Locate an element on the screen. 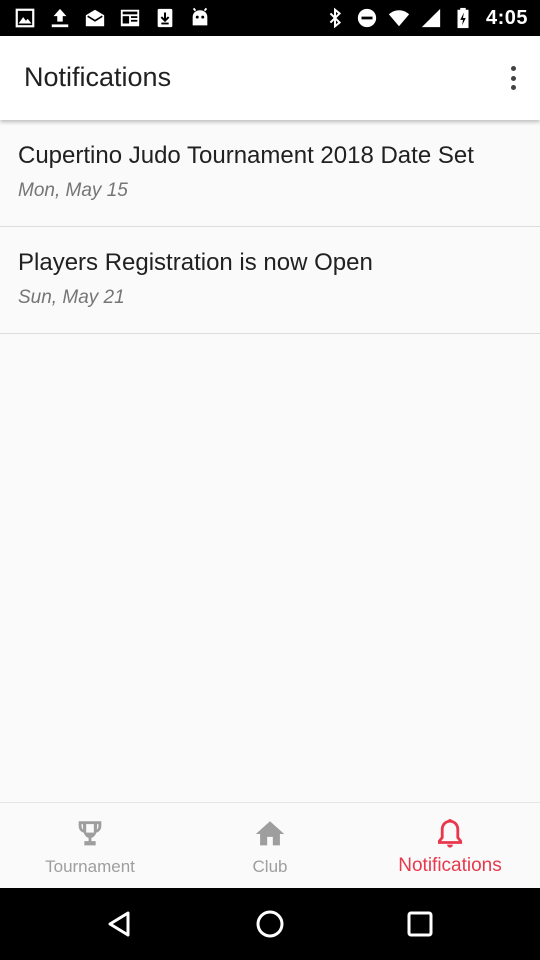 The width and height of the screenshot is (540, 960). mail-icon is located at coordinates (95, 18).